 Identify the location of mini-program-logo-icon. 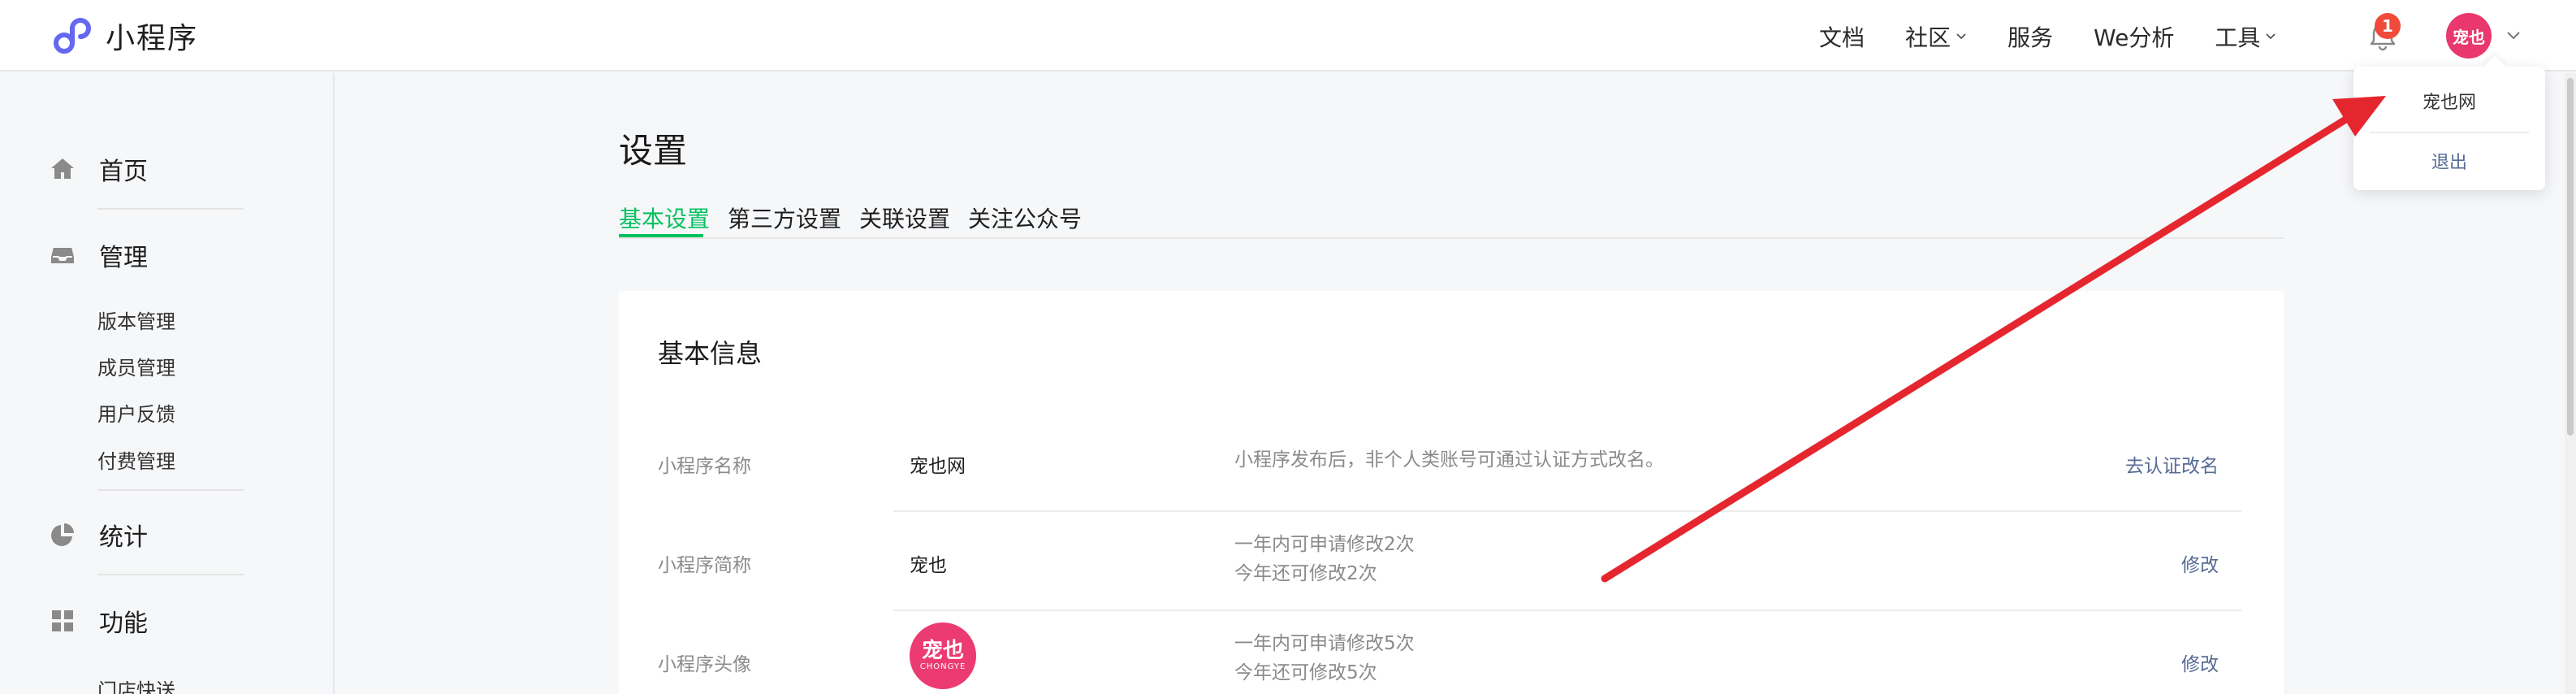
(71, 36).